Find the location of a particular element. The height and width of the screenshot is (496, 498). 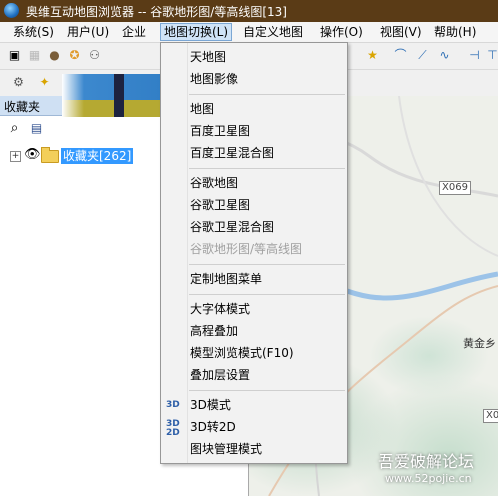

menu-item-tile-manager: 图块管理模式 is located at coordinates (226, 449).